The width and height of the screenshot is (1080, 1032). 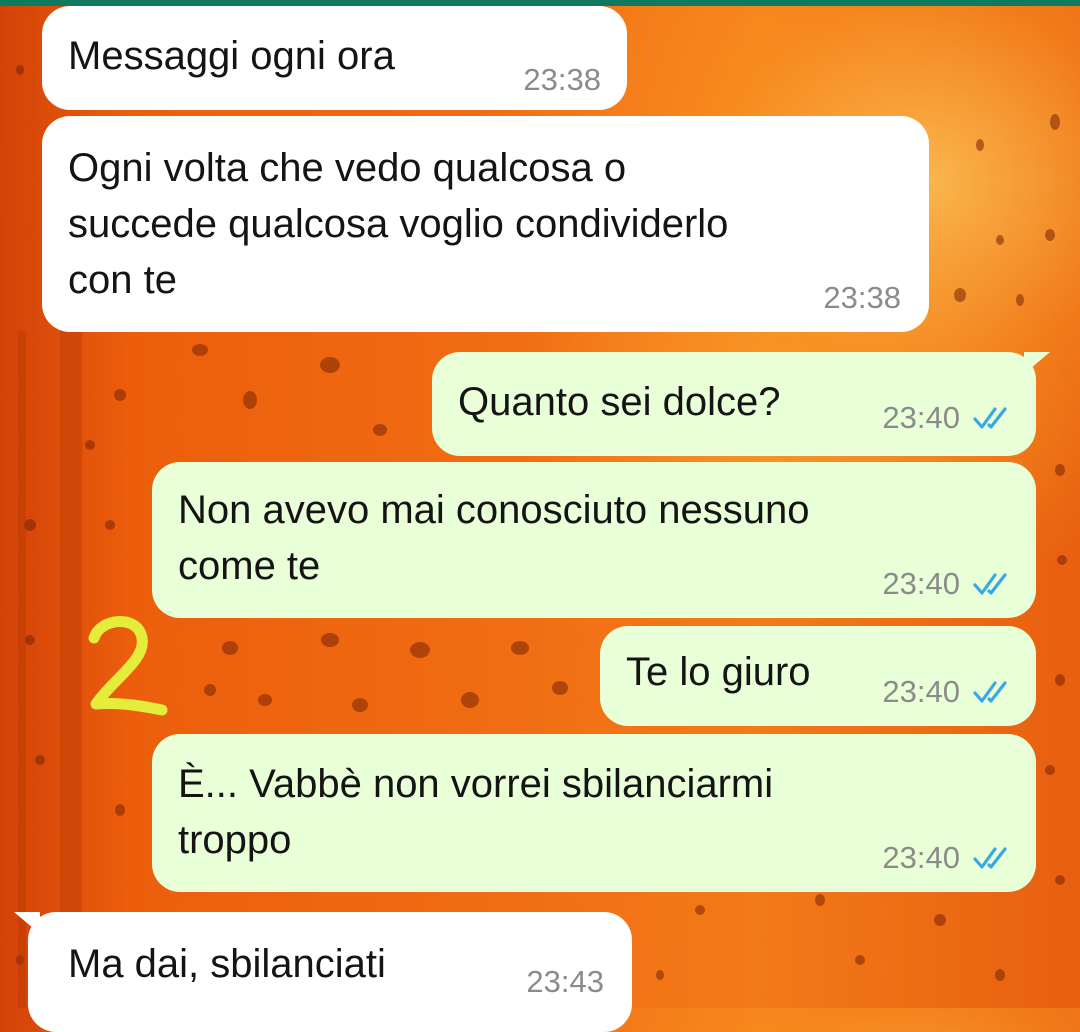 I want to click on incoming-message-bubble: Ma dai, sbilanciati 23:43, so click(x=323, y=972).